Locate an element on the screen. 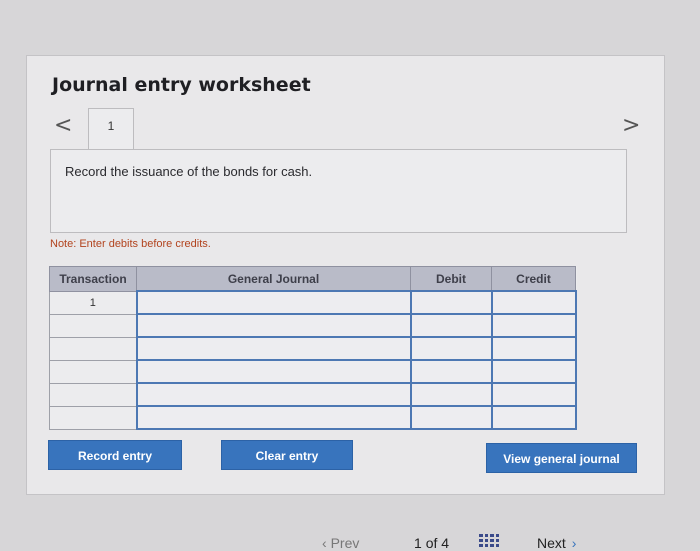 This screenshot has height=551, width=700. pagination-bar: ‹ Prev 1 of 4 Next › is located at coordinates (350, 541).